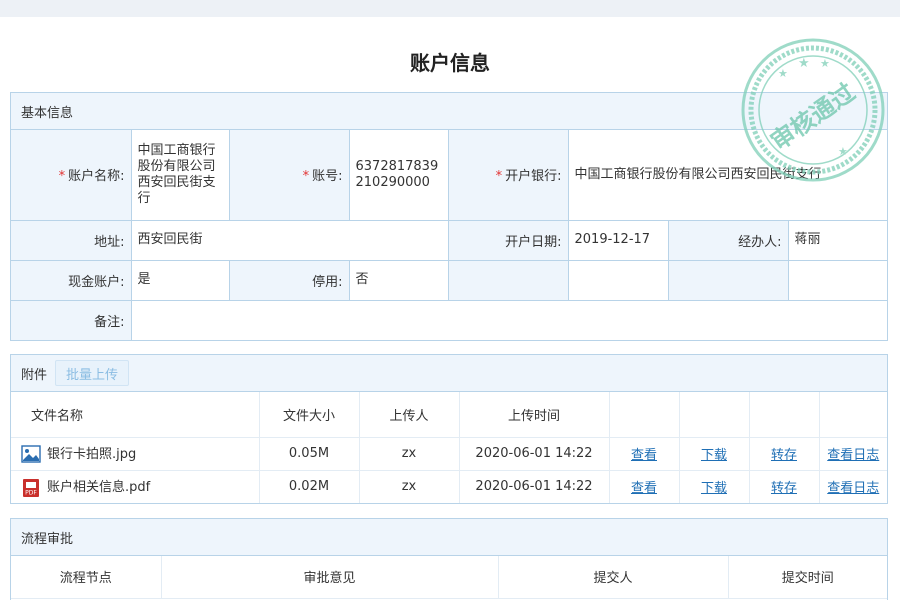 Image resolution: width=900 pixels, height=600 pixels. I want to click on col-flow-node: 流程节点, so click(86, 577).